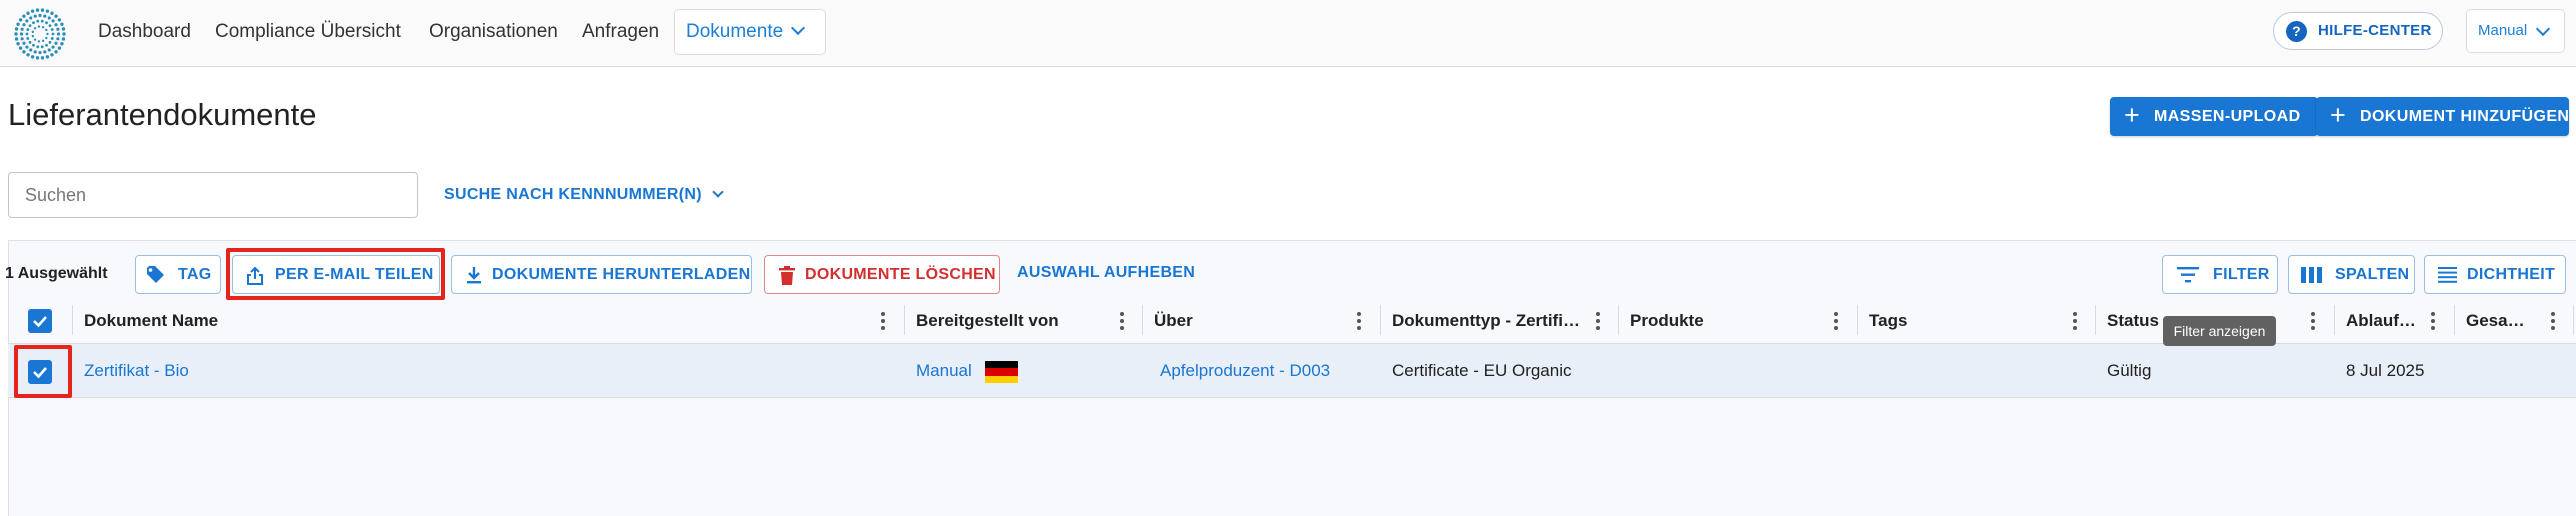  Describe the element at coordinates (294, 321) in the screenshot. I see `column-header-document-name: Dokument Name` at that location.